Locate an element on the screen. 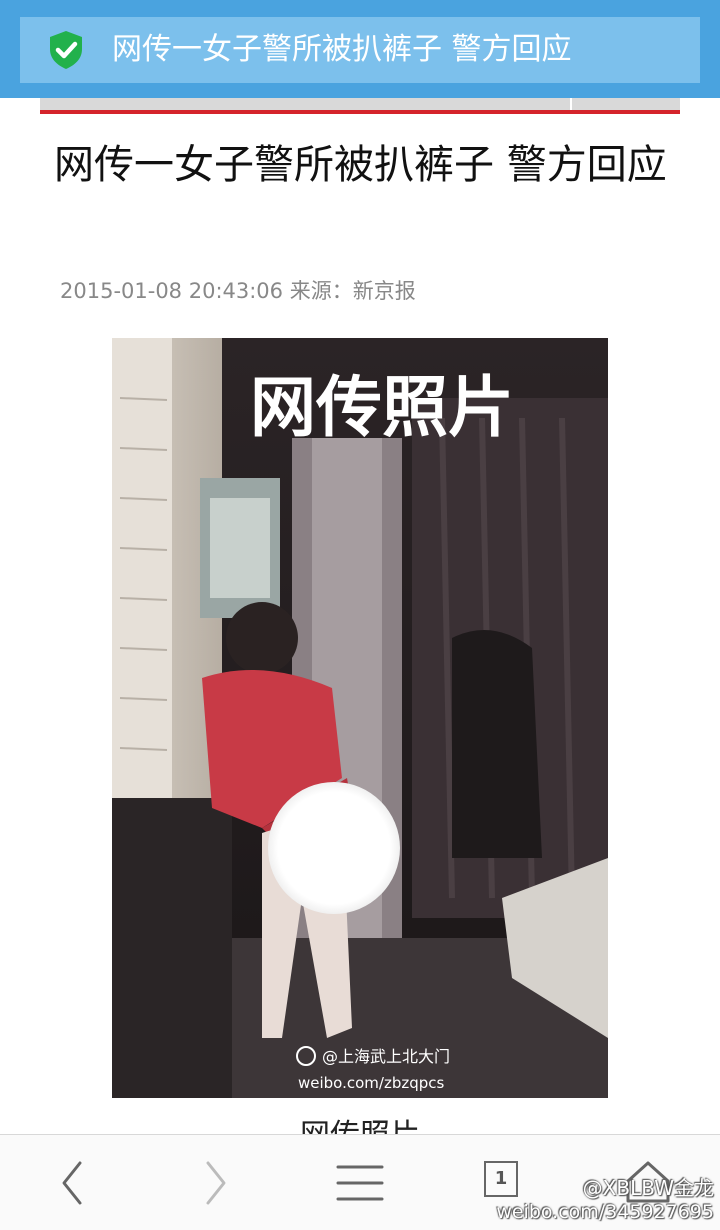 This screenshot has height=1230, width=720. hamburger-menu-icon is located at coordinates (360, 1183).